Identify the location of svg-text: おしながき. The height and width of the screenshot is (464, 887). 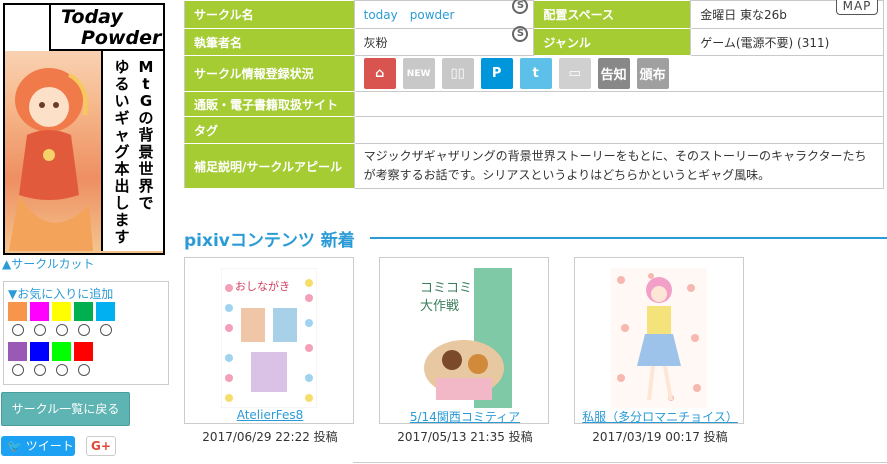
(262, 286).